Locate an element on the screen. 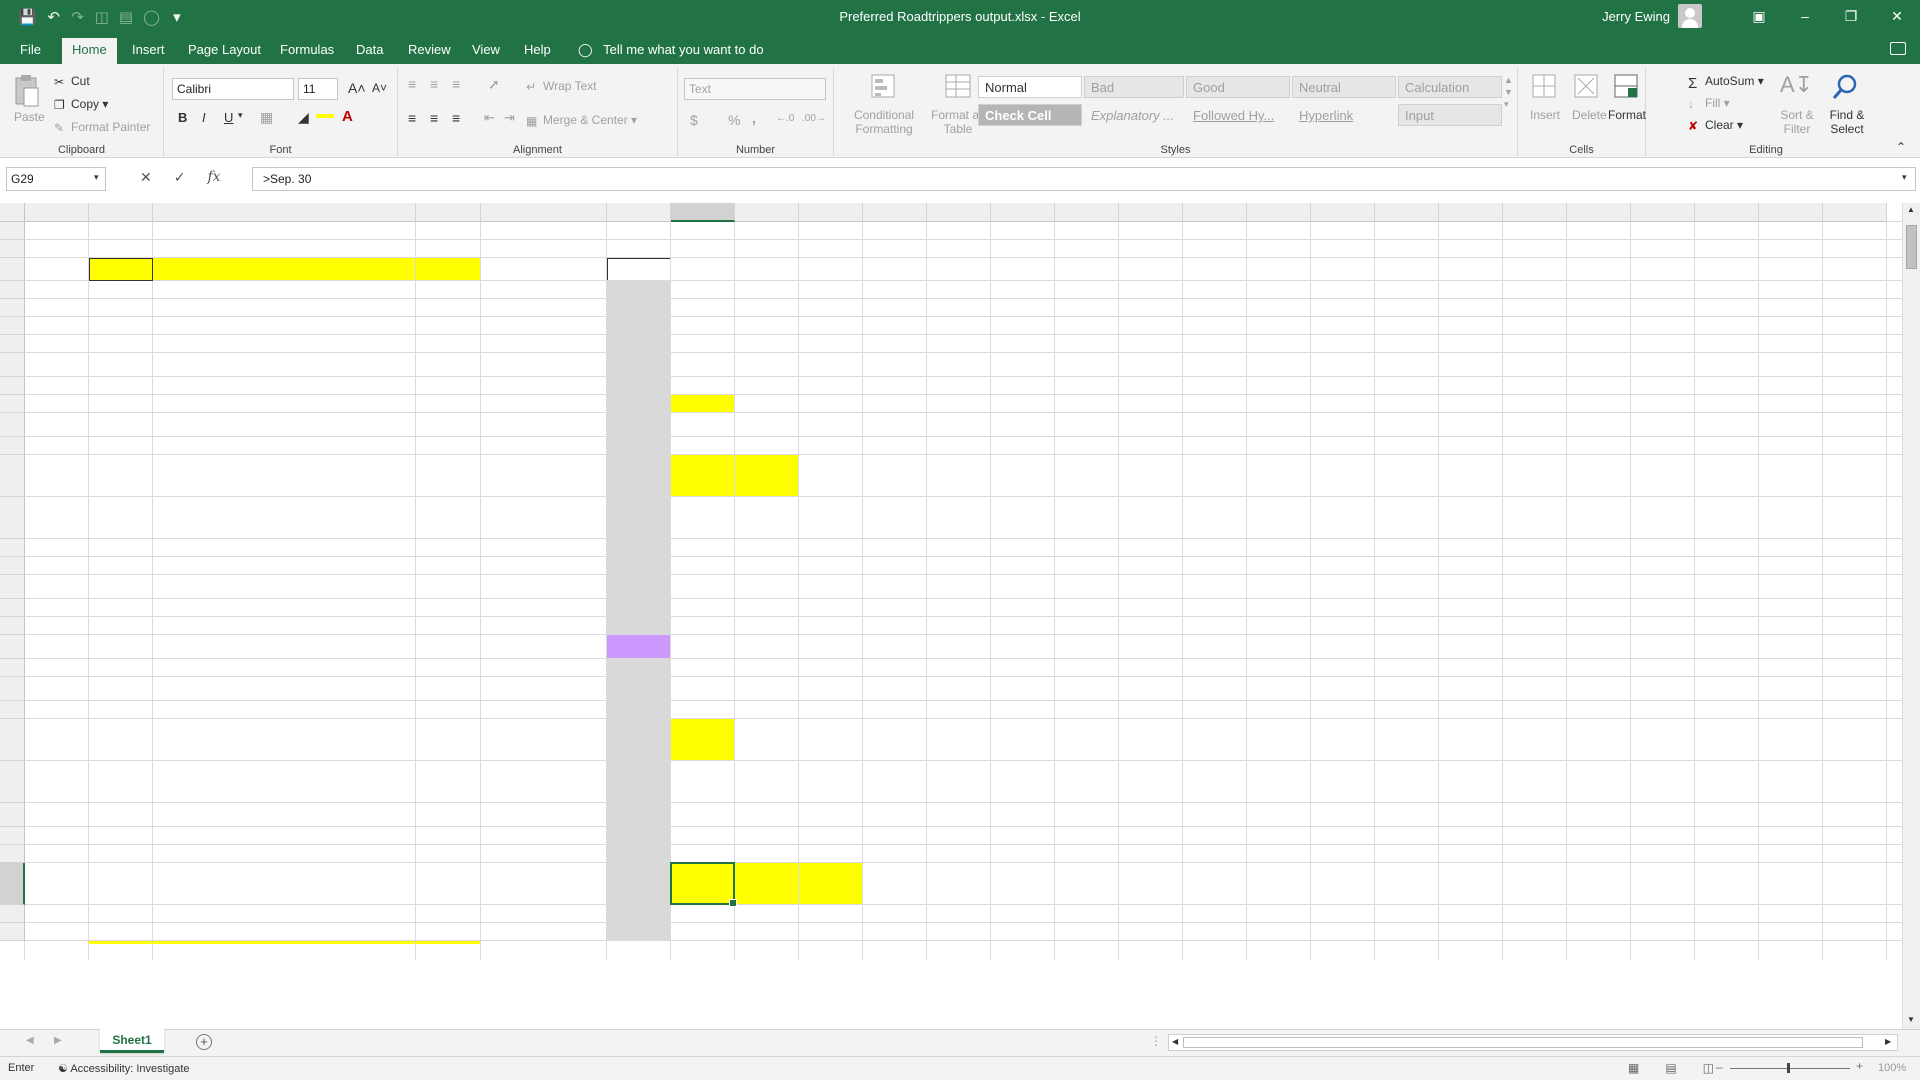  cell-f18 is located at coordinates (639, 608).